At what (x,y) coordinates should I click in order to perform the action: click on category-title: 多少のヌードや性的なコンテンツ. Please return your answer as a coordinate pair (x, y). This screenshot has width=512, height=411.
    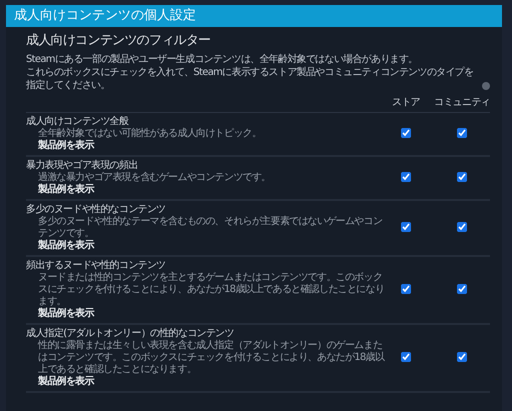
    Looking at the image, I should click on (96, 209).